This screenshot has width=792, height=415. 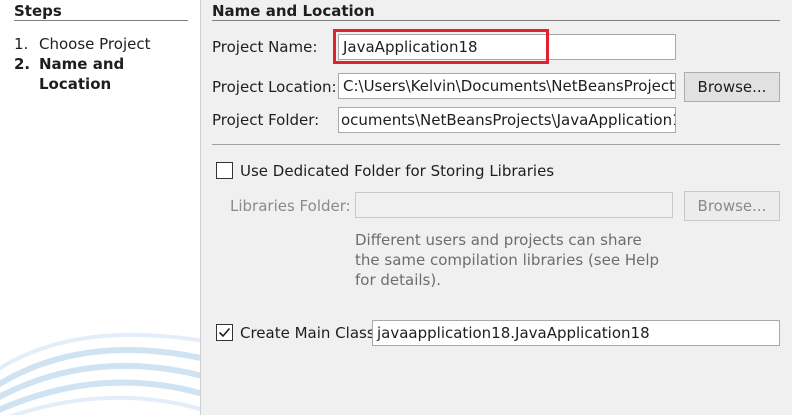 What do you see at coordinates (441, 46) in the screenshot?
I see `annotation-highlight-box` at bounding box center [441, 46].